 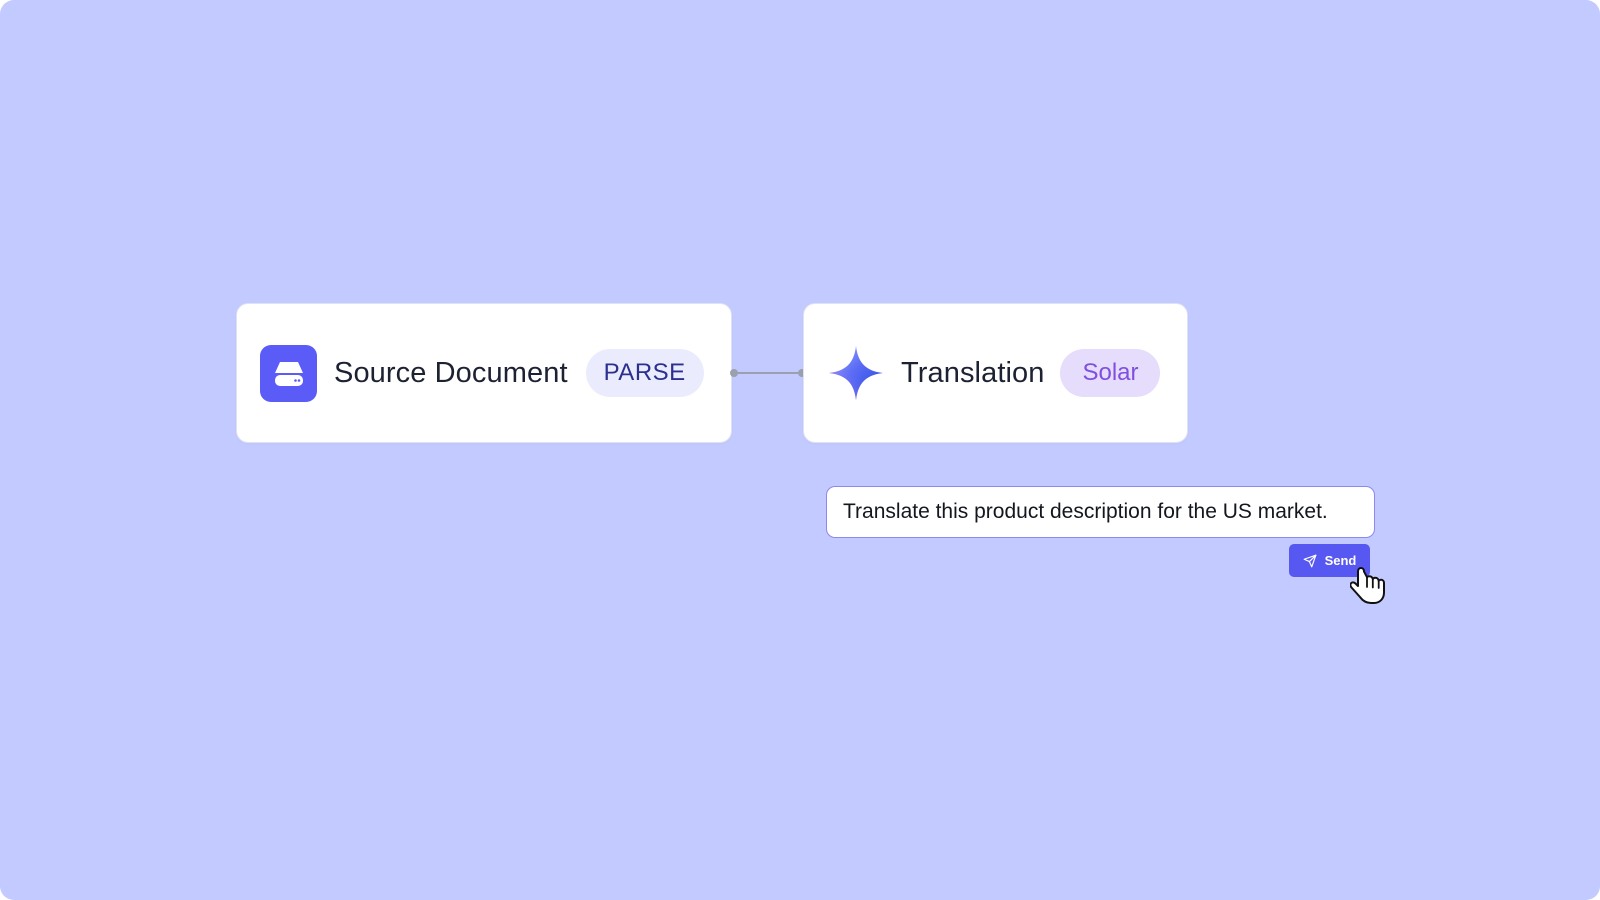 What do you see at coordinates (1310, 560) in the screenshot?
I see `send-icon` at bounding box center [1310, 560].